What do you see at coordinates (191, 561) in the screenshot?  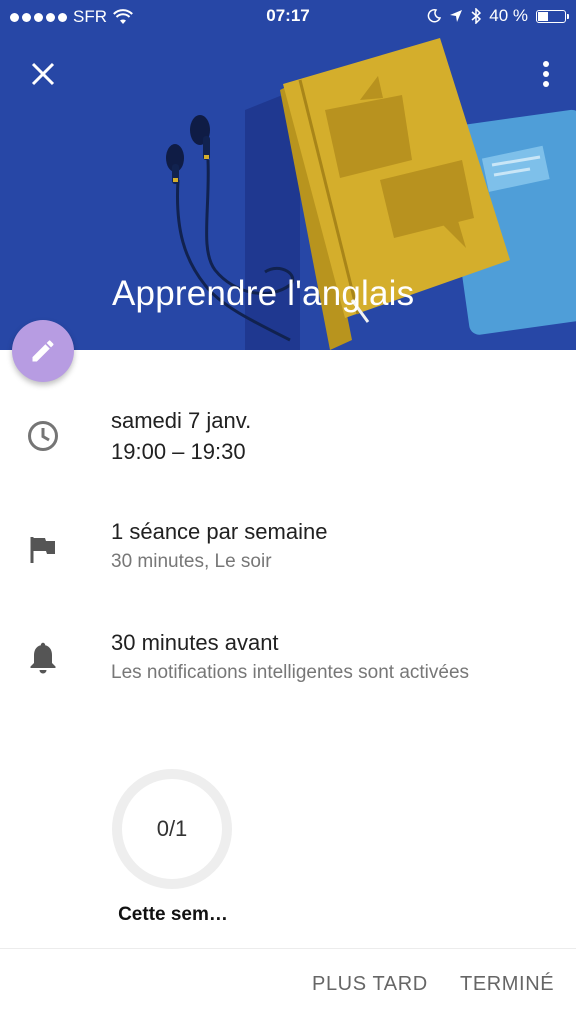 I see `frequency-detail: 30 minutes, Le soir` at bounding box center [191, 561].